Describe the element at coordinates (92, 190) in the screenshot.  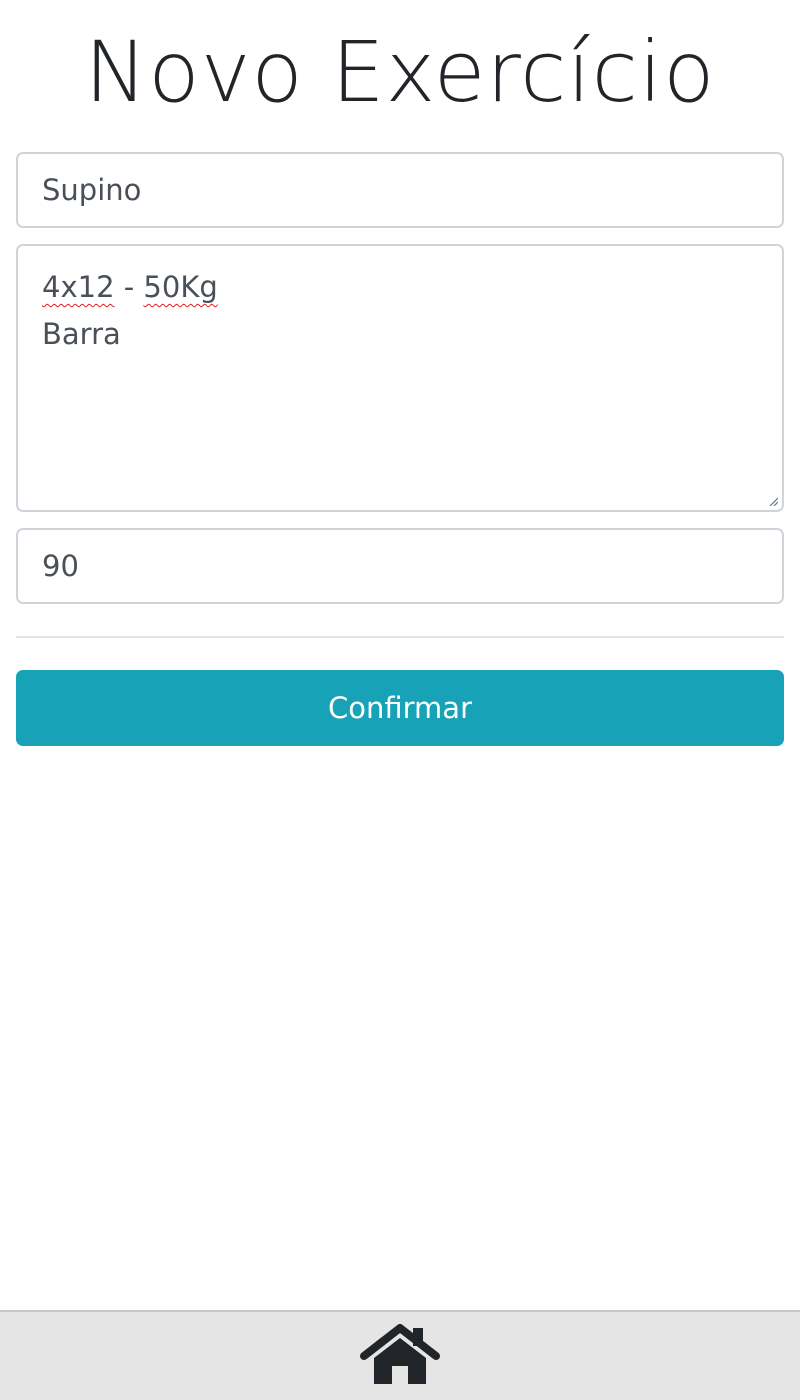
I see `exercise-name-value: Supino` at that location.